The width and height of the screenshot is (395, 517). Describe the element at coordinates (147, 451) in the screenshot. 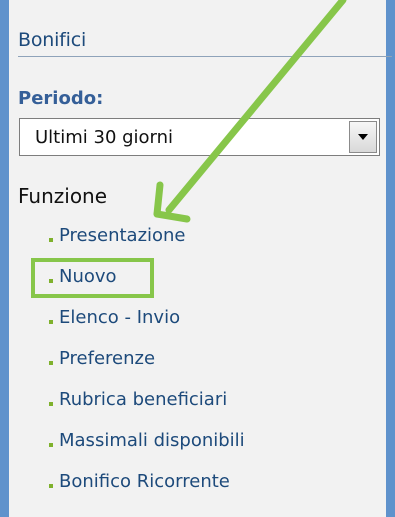

I see `menu-item-massimali-disponibili: Massimali disponibili` at that location.